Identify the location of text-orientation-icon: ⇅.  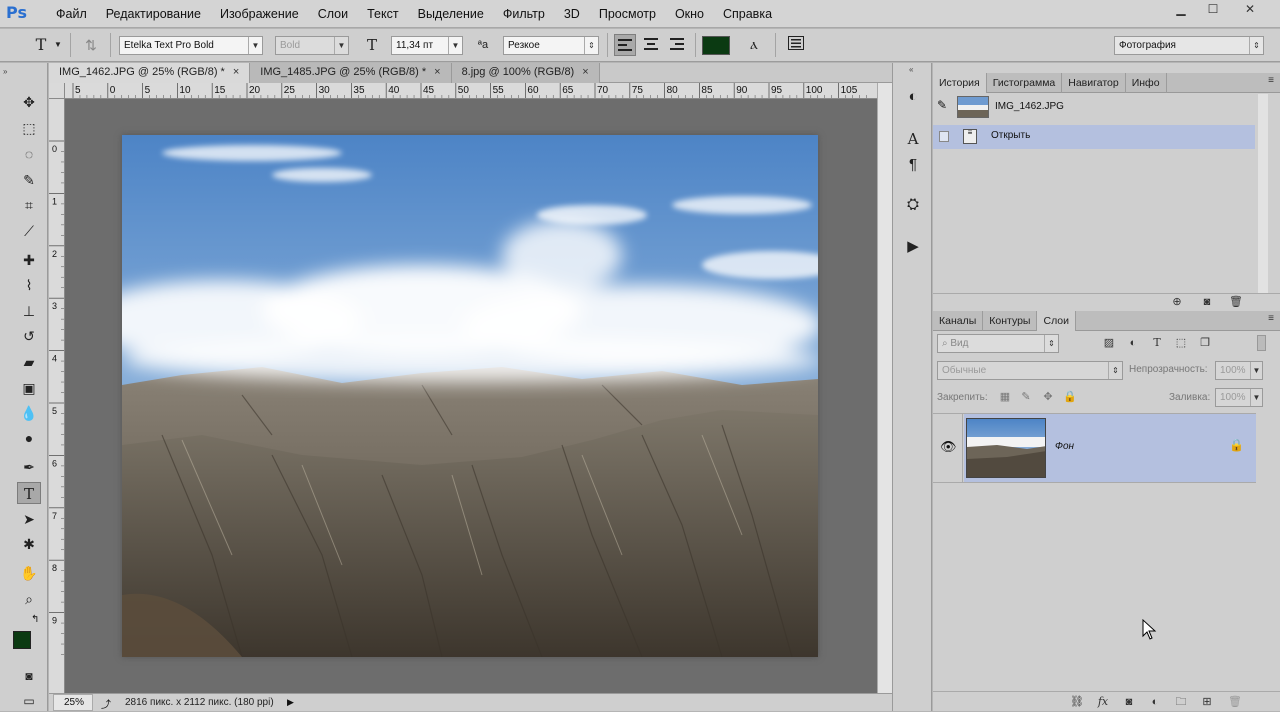
(91, 45).